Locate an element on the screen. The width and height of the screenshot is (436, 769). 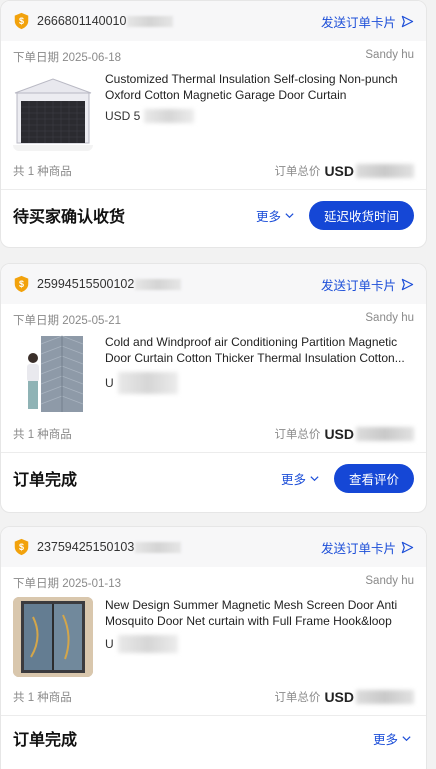
order-card-header: $ 25994515500102 发送订单卡片 is located at coordinates (213, 284).